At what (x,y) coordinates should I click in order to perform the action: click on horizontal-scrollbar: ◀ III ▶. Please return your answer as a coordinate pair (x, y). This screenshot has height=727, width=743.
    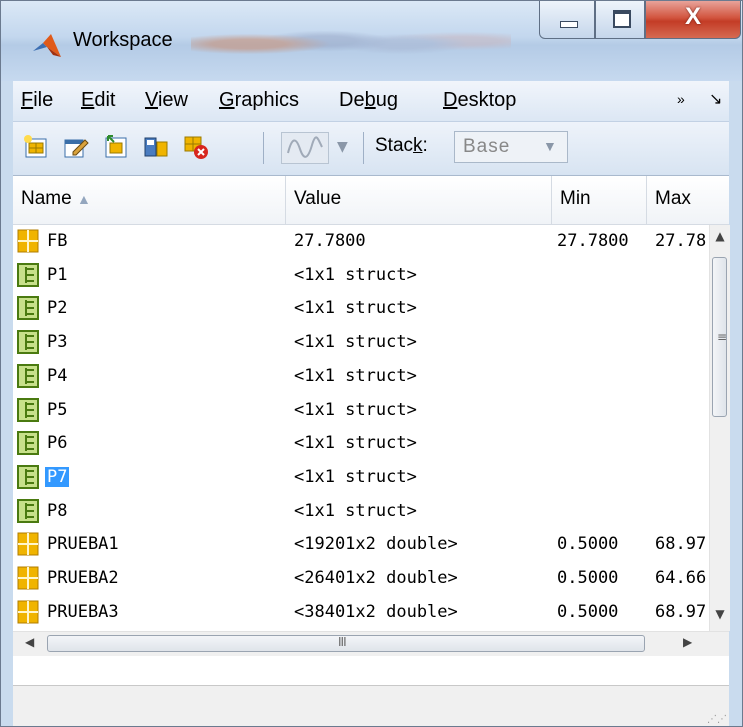
    Looking at the image, I should click on (371, 643).